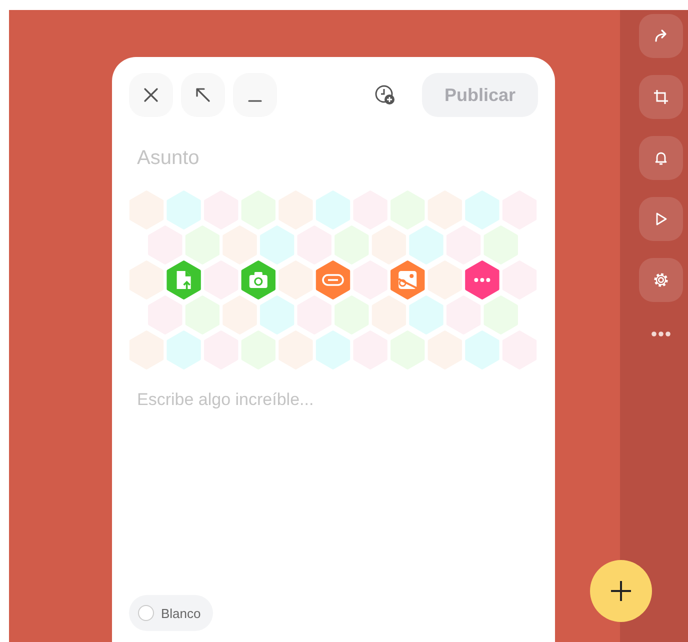  What do you see at coordinates (385, 95) in the screenshot?
I see `clock-add-icon` at bounding box center [385, 95].